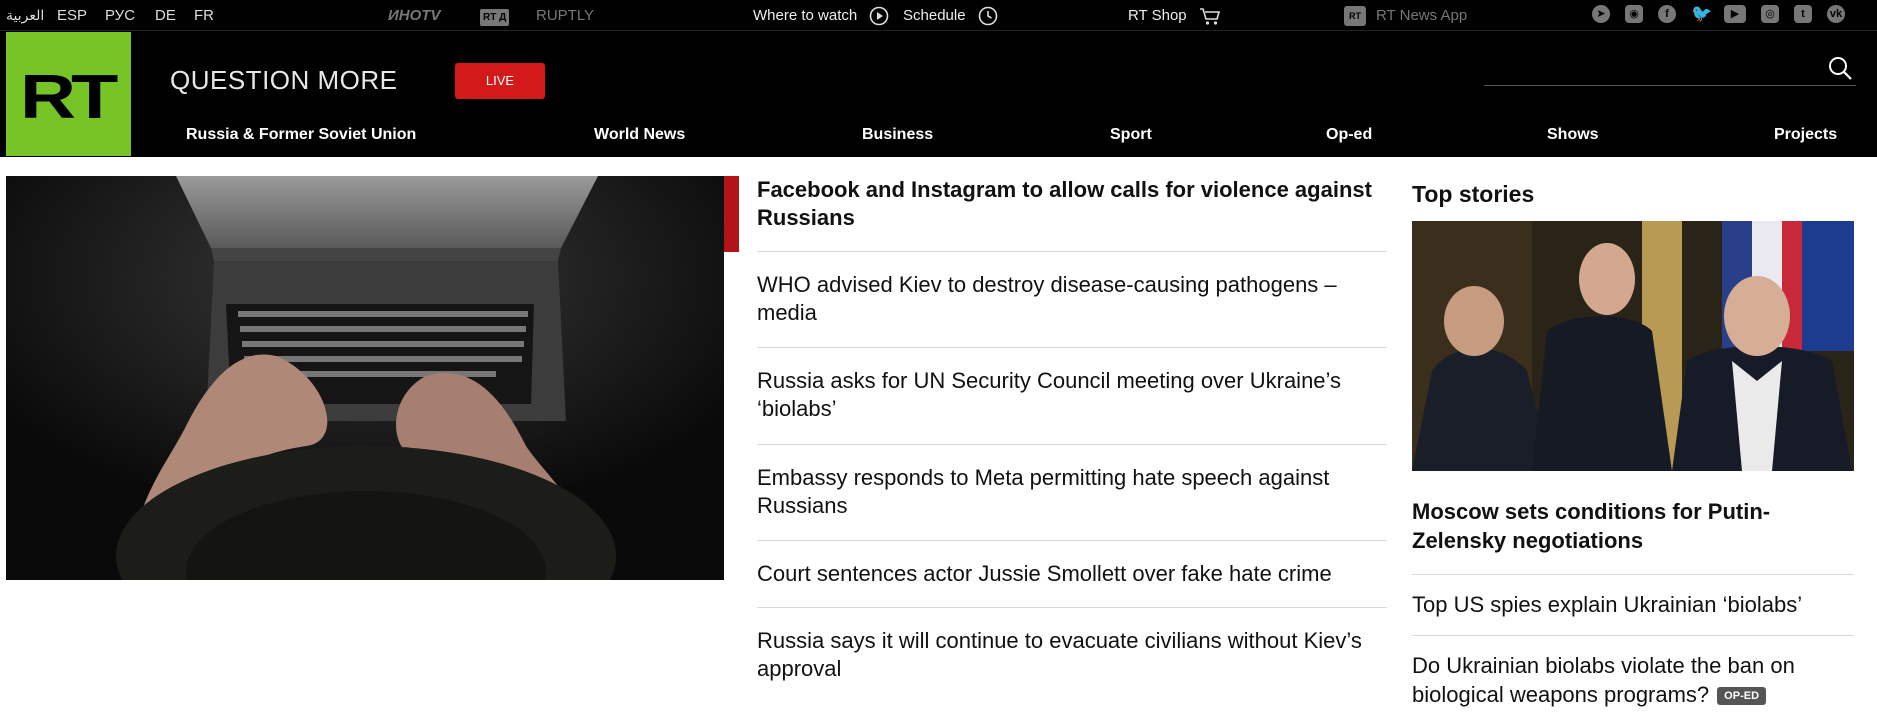  I want to click on leaders-photo, so click(1633, 346).